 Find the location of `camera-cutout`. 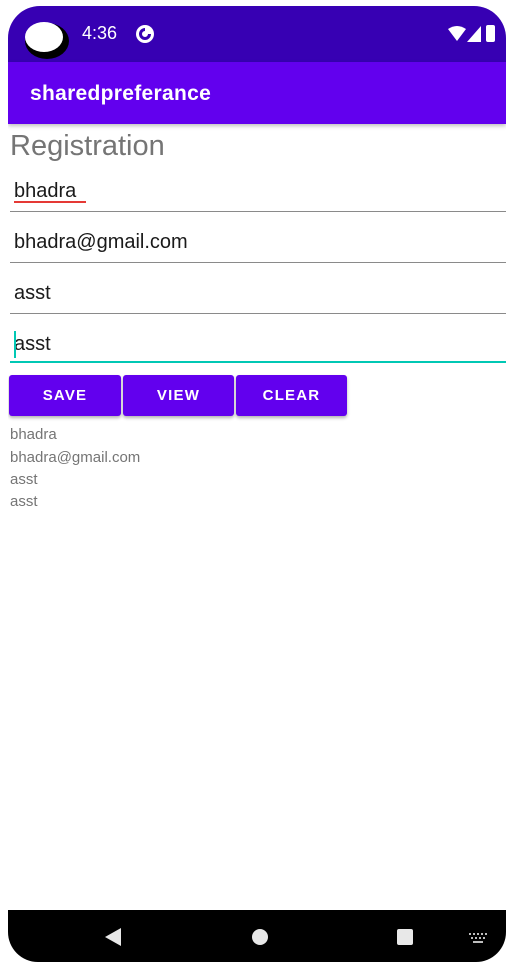

camera-cutout is located at coordinates (44, 37).